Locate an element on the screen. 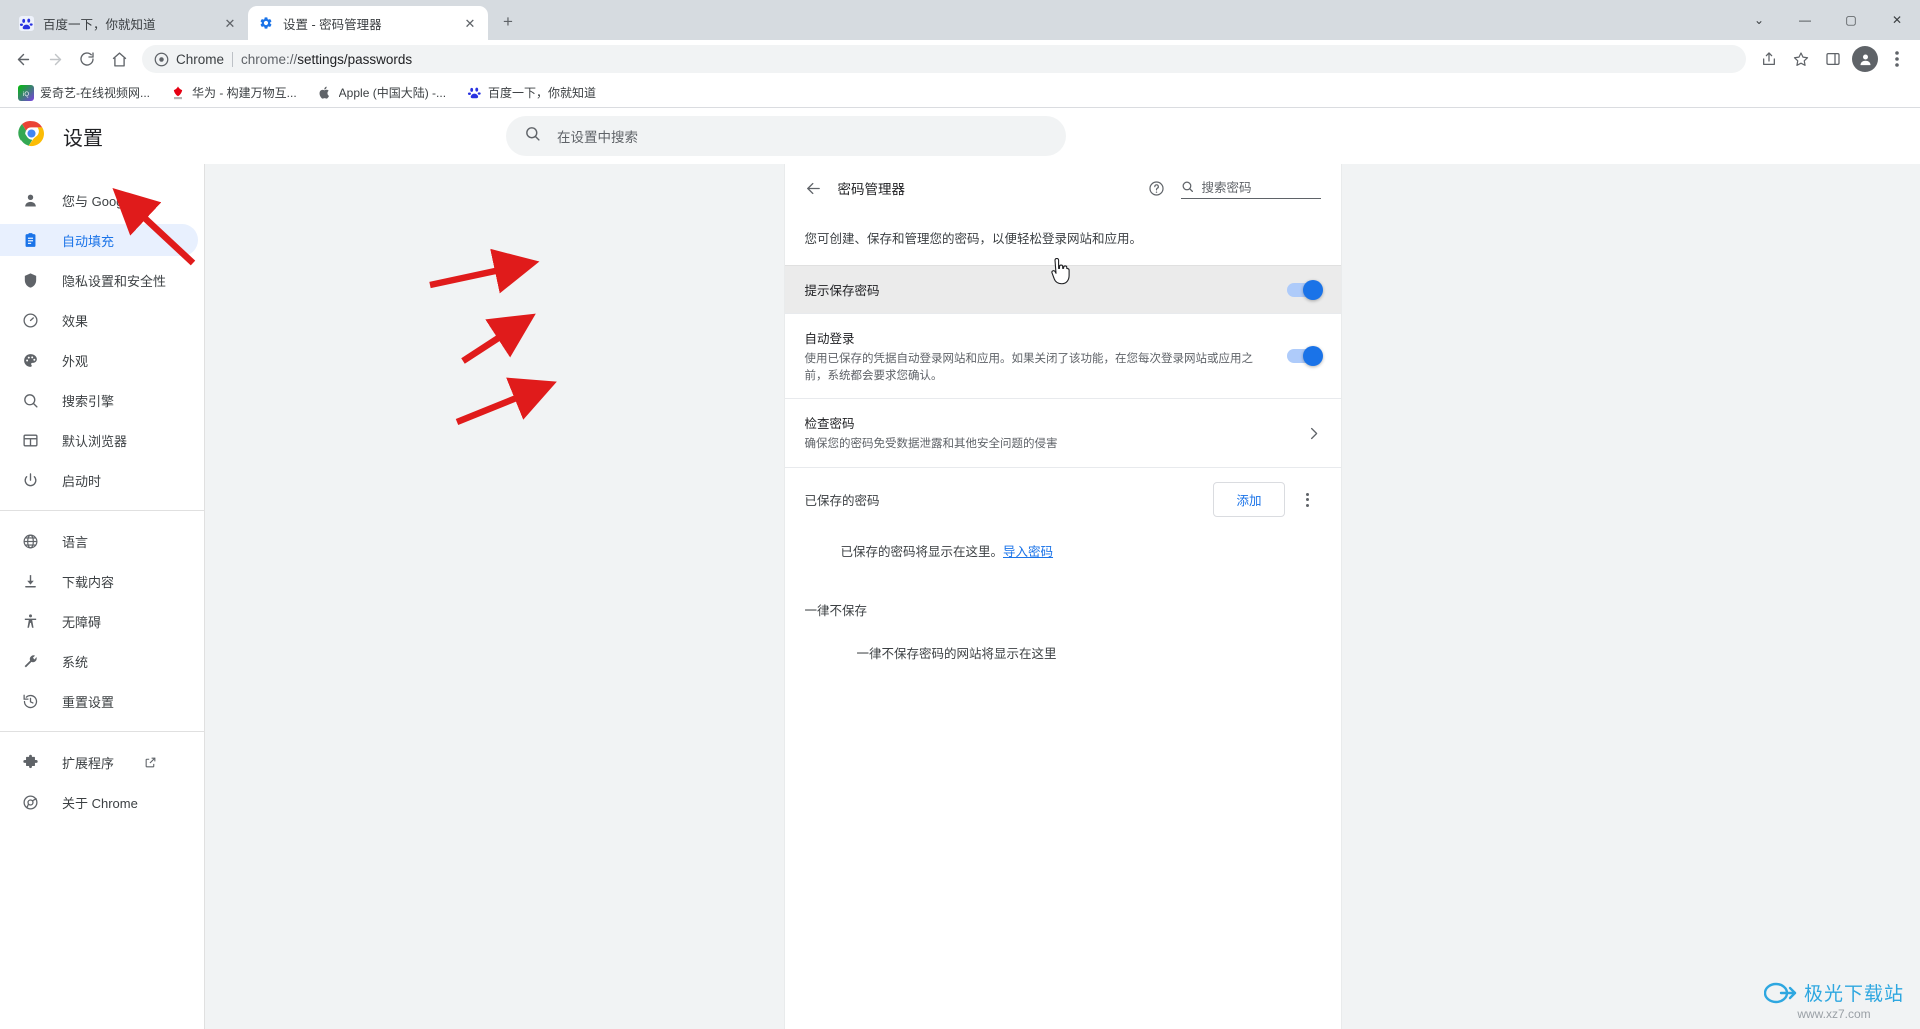  password-search-input: 搜索密码 is located at coordinates (1250, 188).